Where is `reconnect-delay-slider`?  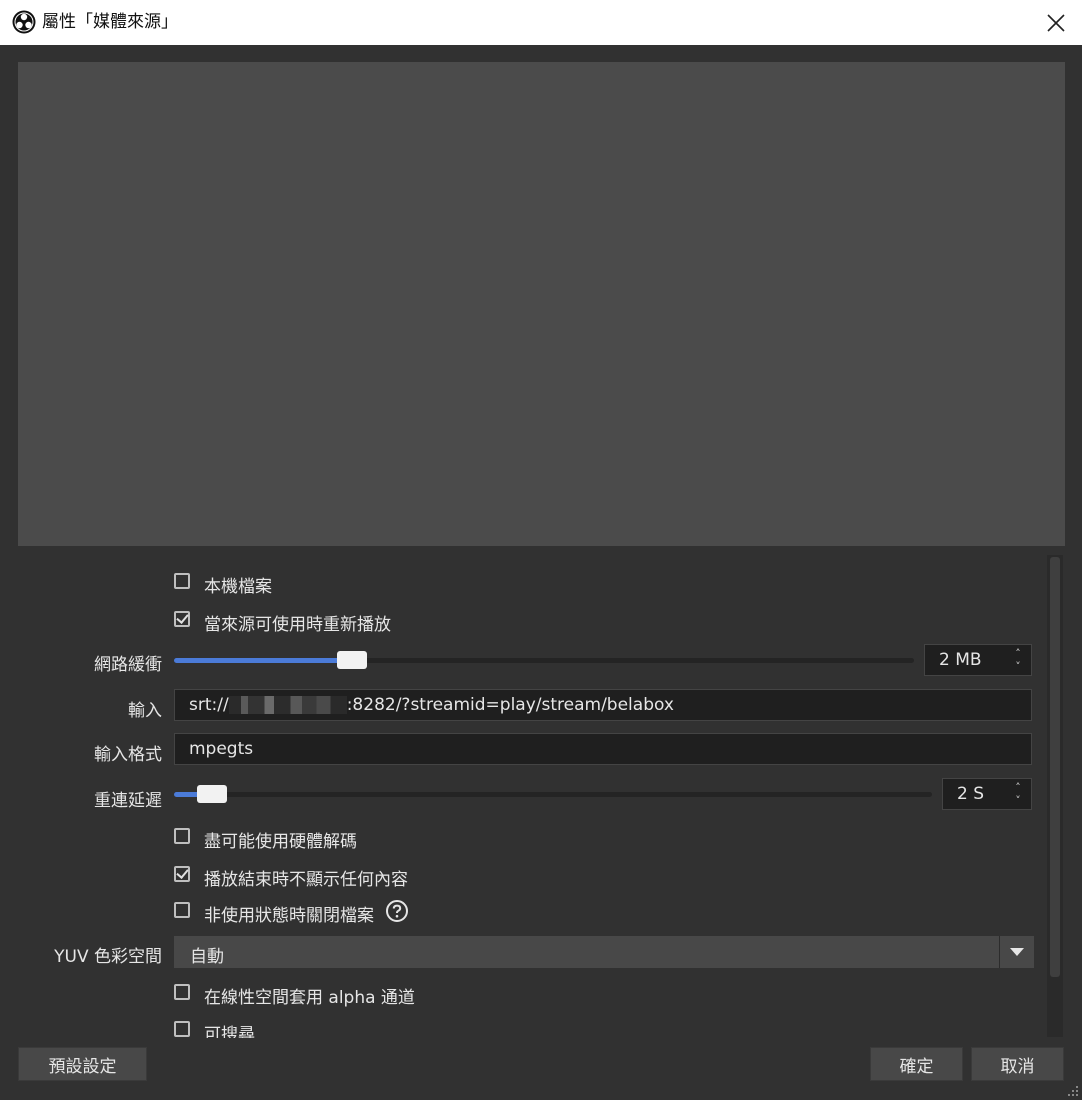 reconnect-delay-slider is located at coordinates (553, 794).